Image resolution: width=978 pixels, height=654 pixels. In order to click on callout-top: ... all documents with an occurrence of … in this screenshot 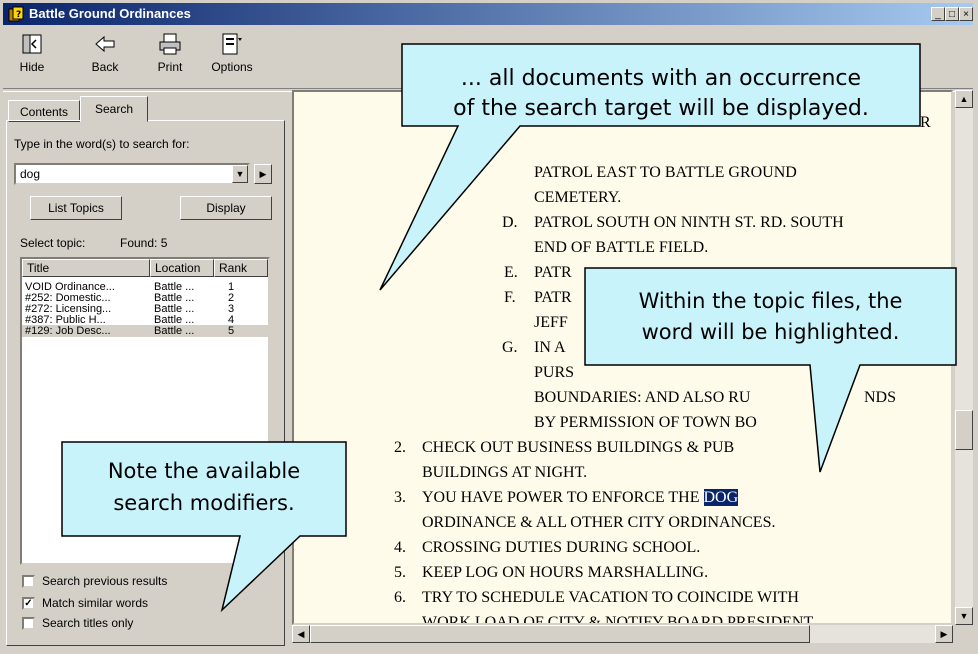, I will do `click(661, 94)`.